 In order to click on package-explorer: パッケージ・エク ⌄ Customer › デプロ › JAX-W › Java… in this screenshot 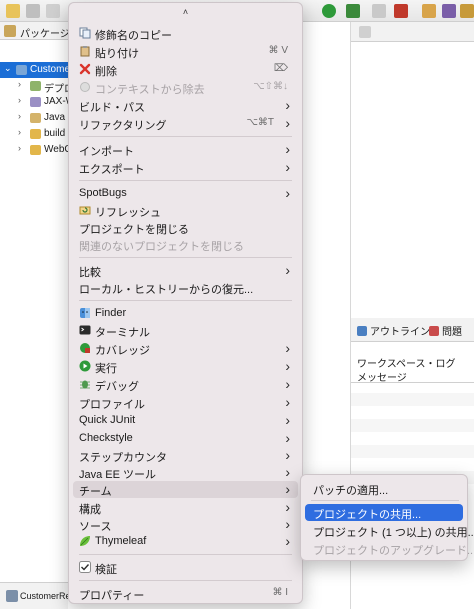, I will do `click(34, 315)`.